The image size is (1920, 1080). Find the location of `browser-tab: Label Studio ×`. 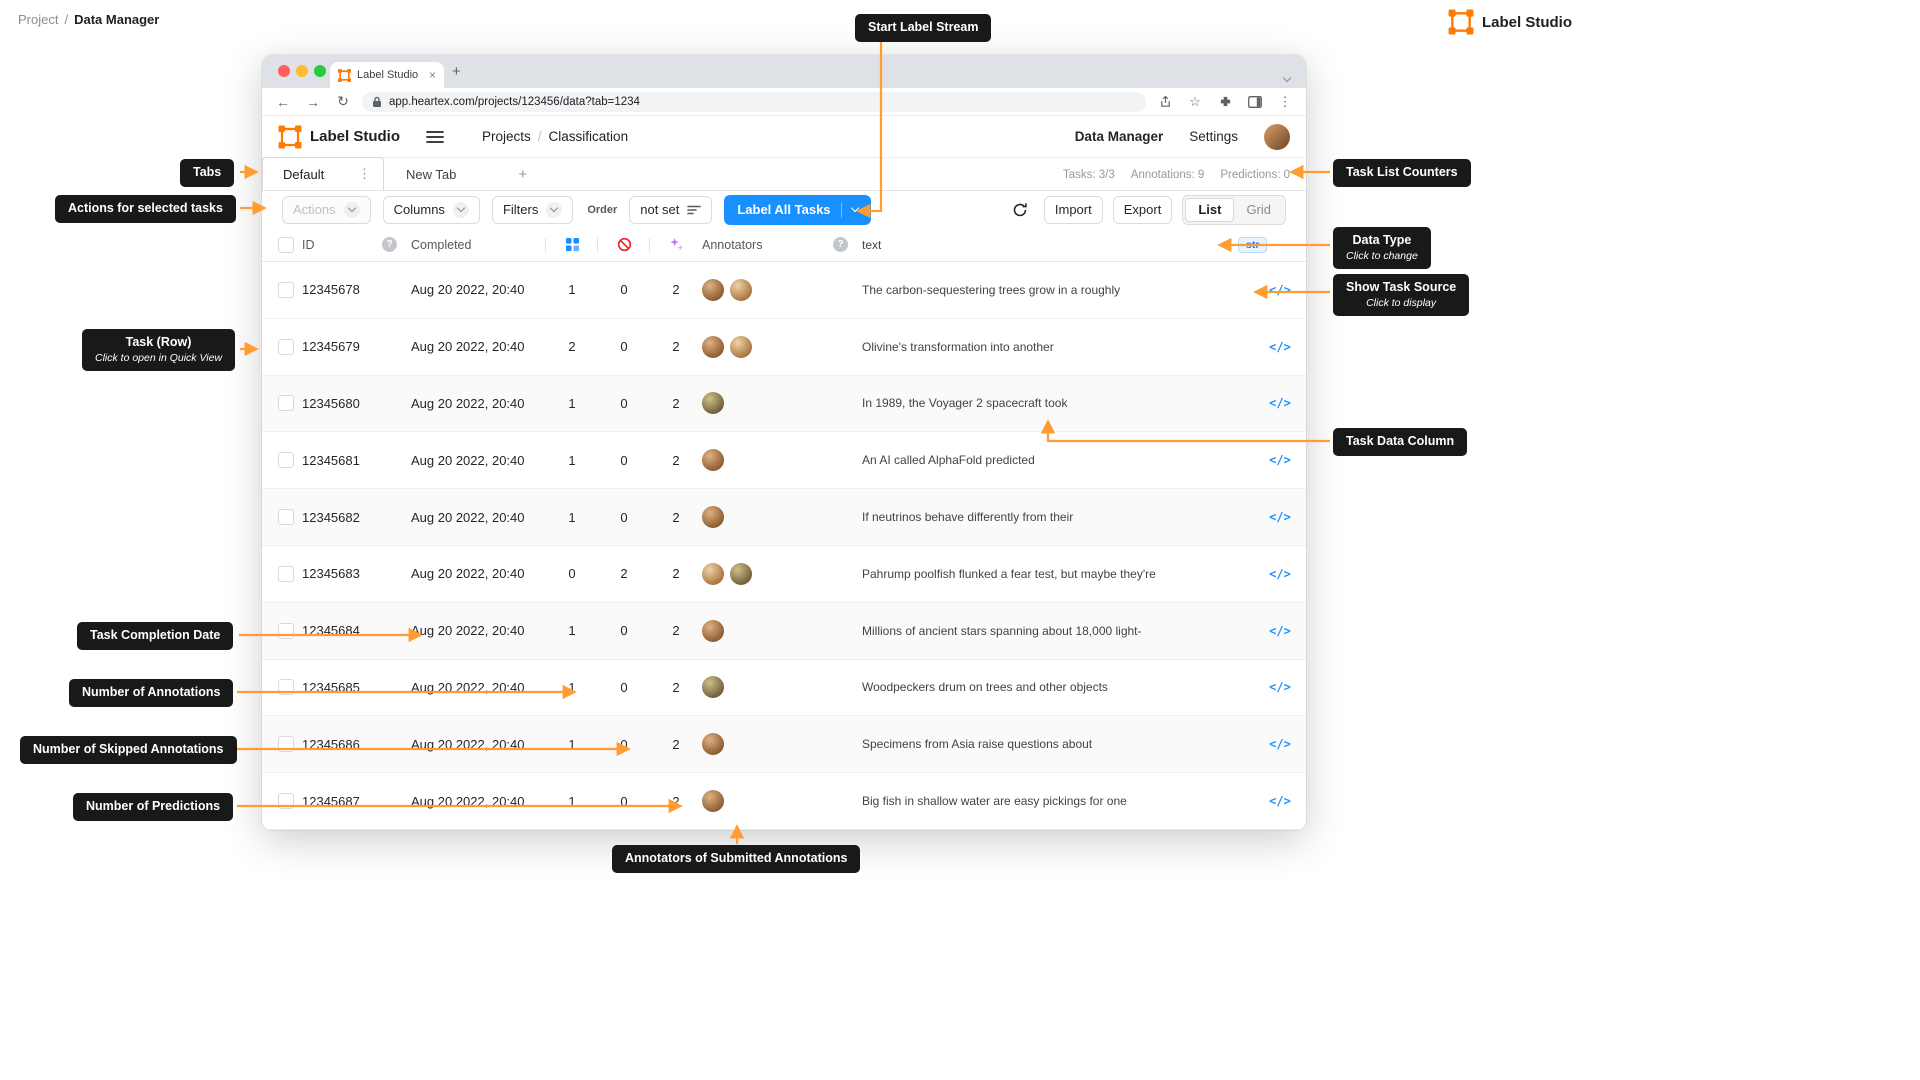

browser-tab: Label Studio × is located at coordinates (387, 75).